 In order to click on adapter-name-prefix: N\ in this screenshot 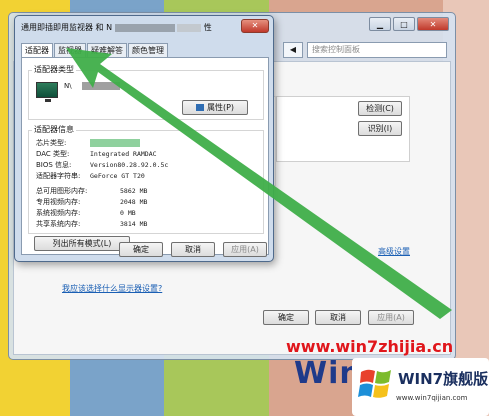, I will do `click(68, 86)`.